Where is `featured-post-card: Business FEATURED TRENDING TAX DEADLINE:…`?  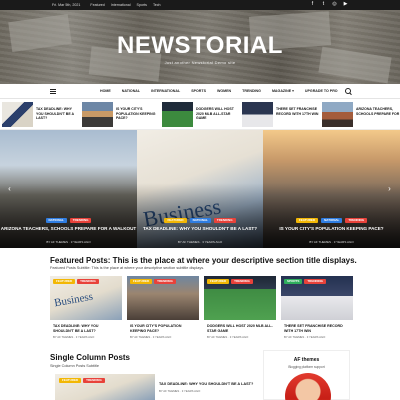
featured-post-card: Business FEATURED TRENDING TAX DEADLINE:… is located at coordinates (86, 311).